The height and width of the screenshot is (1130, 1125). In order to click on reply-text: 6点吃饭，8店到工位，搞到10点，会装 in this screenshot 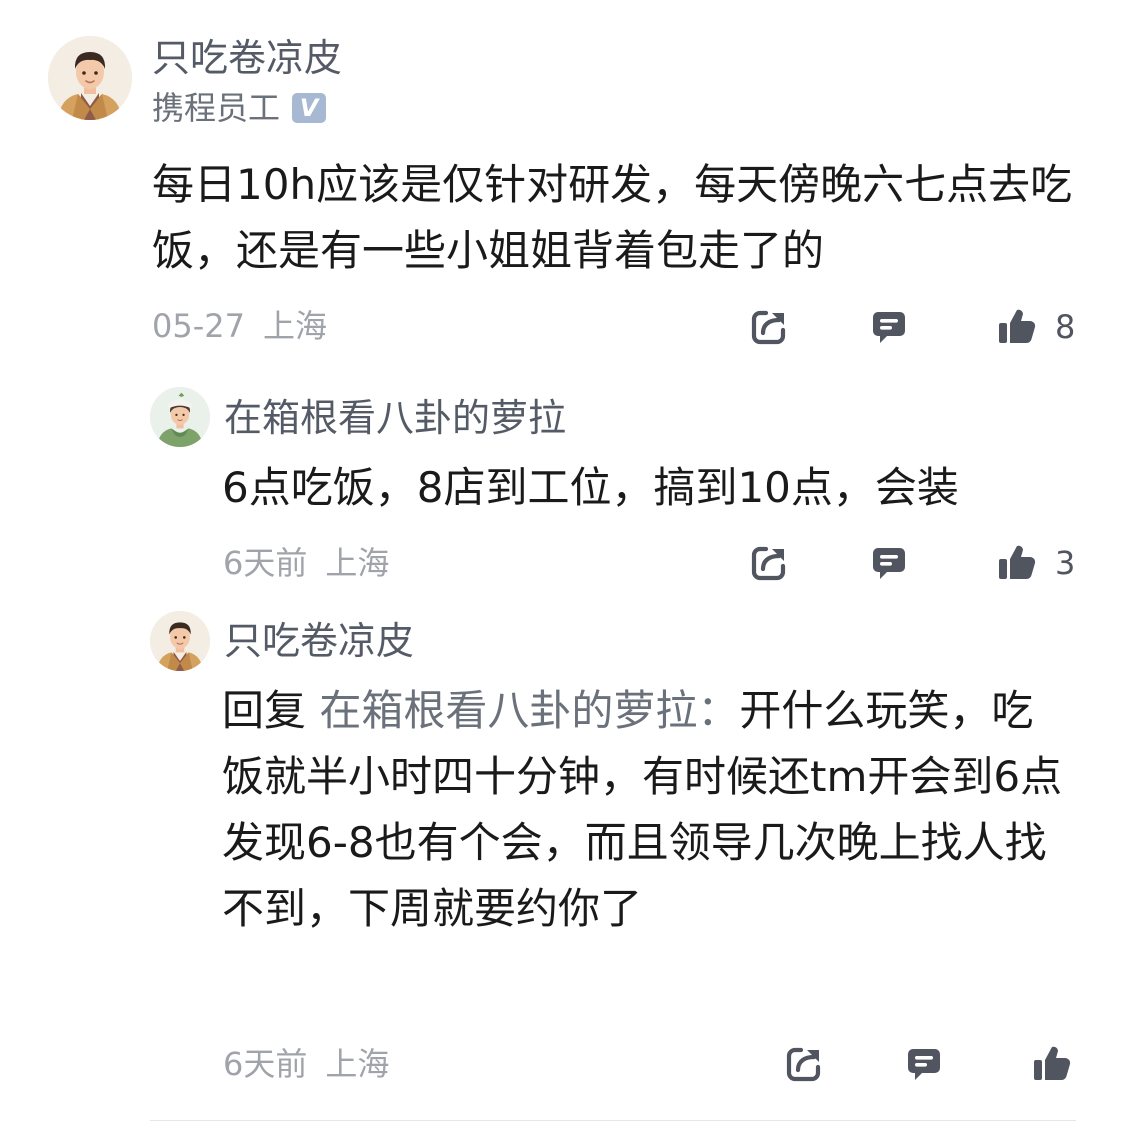, I will do `click(590, 487)`.